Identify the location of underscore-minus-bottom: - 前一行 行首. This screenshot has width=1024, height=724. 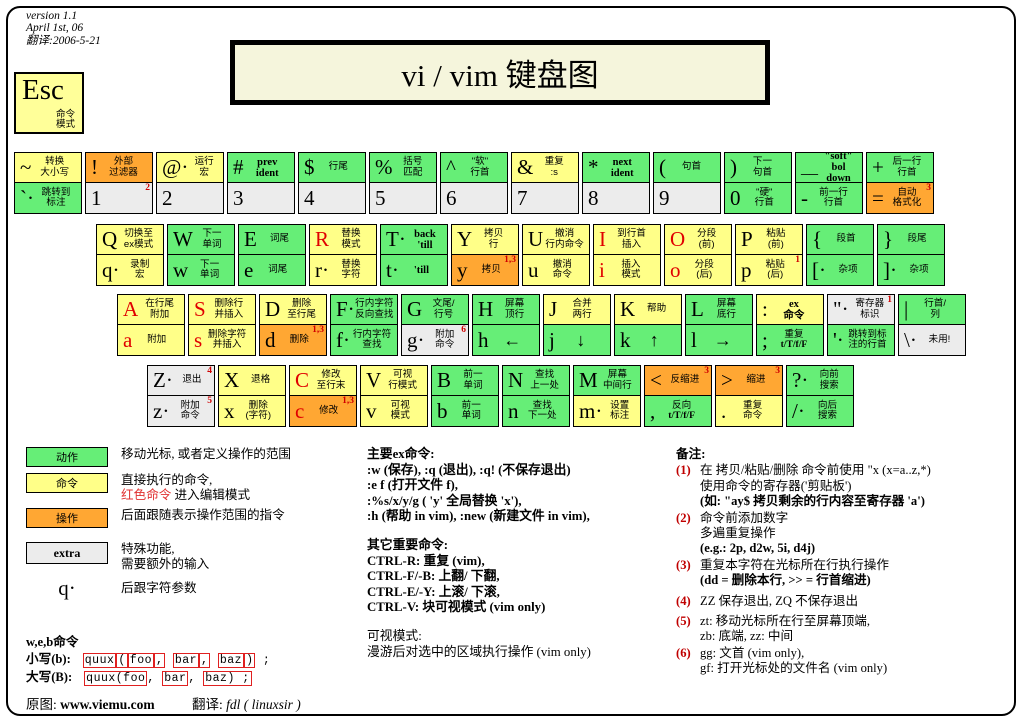
(829, 198).